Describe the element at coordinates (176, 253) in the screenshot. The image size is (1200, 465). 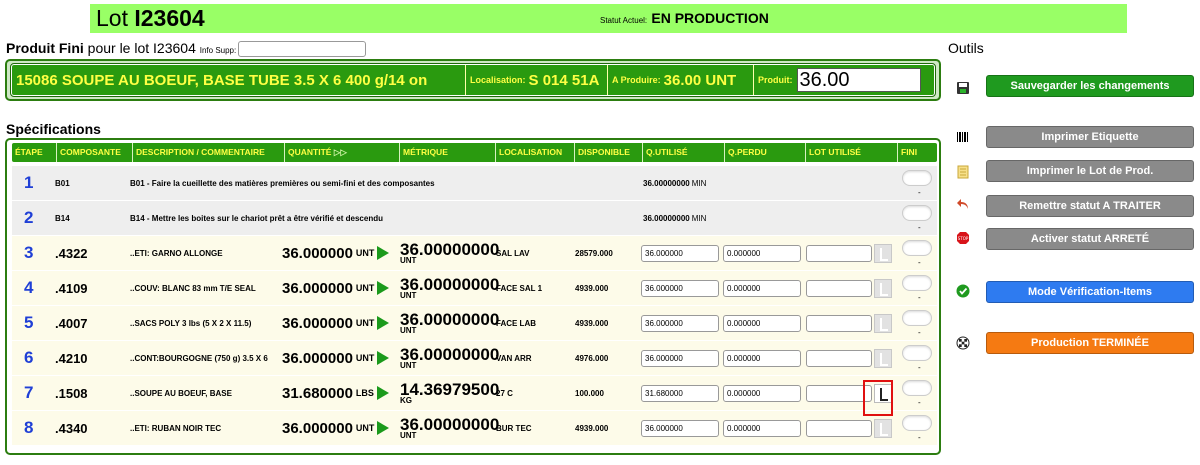
I see `row-description: ..ETI: GARNO ALLONGE` at that location.